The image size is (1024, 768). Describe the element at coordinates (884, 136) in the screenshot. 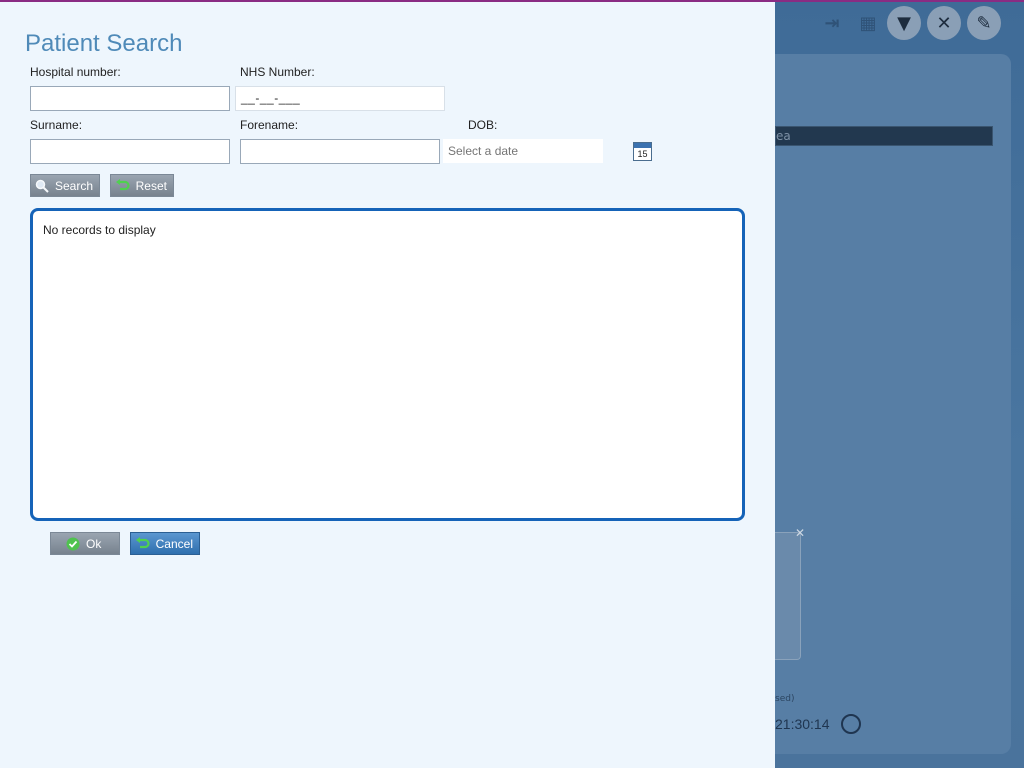

I see `bg-search-strip: ea` at that location.